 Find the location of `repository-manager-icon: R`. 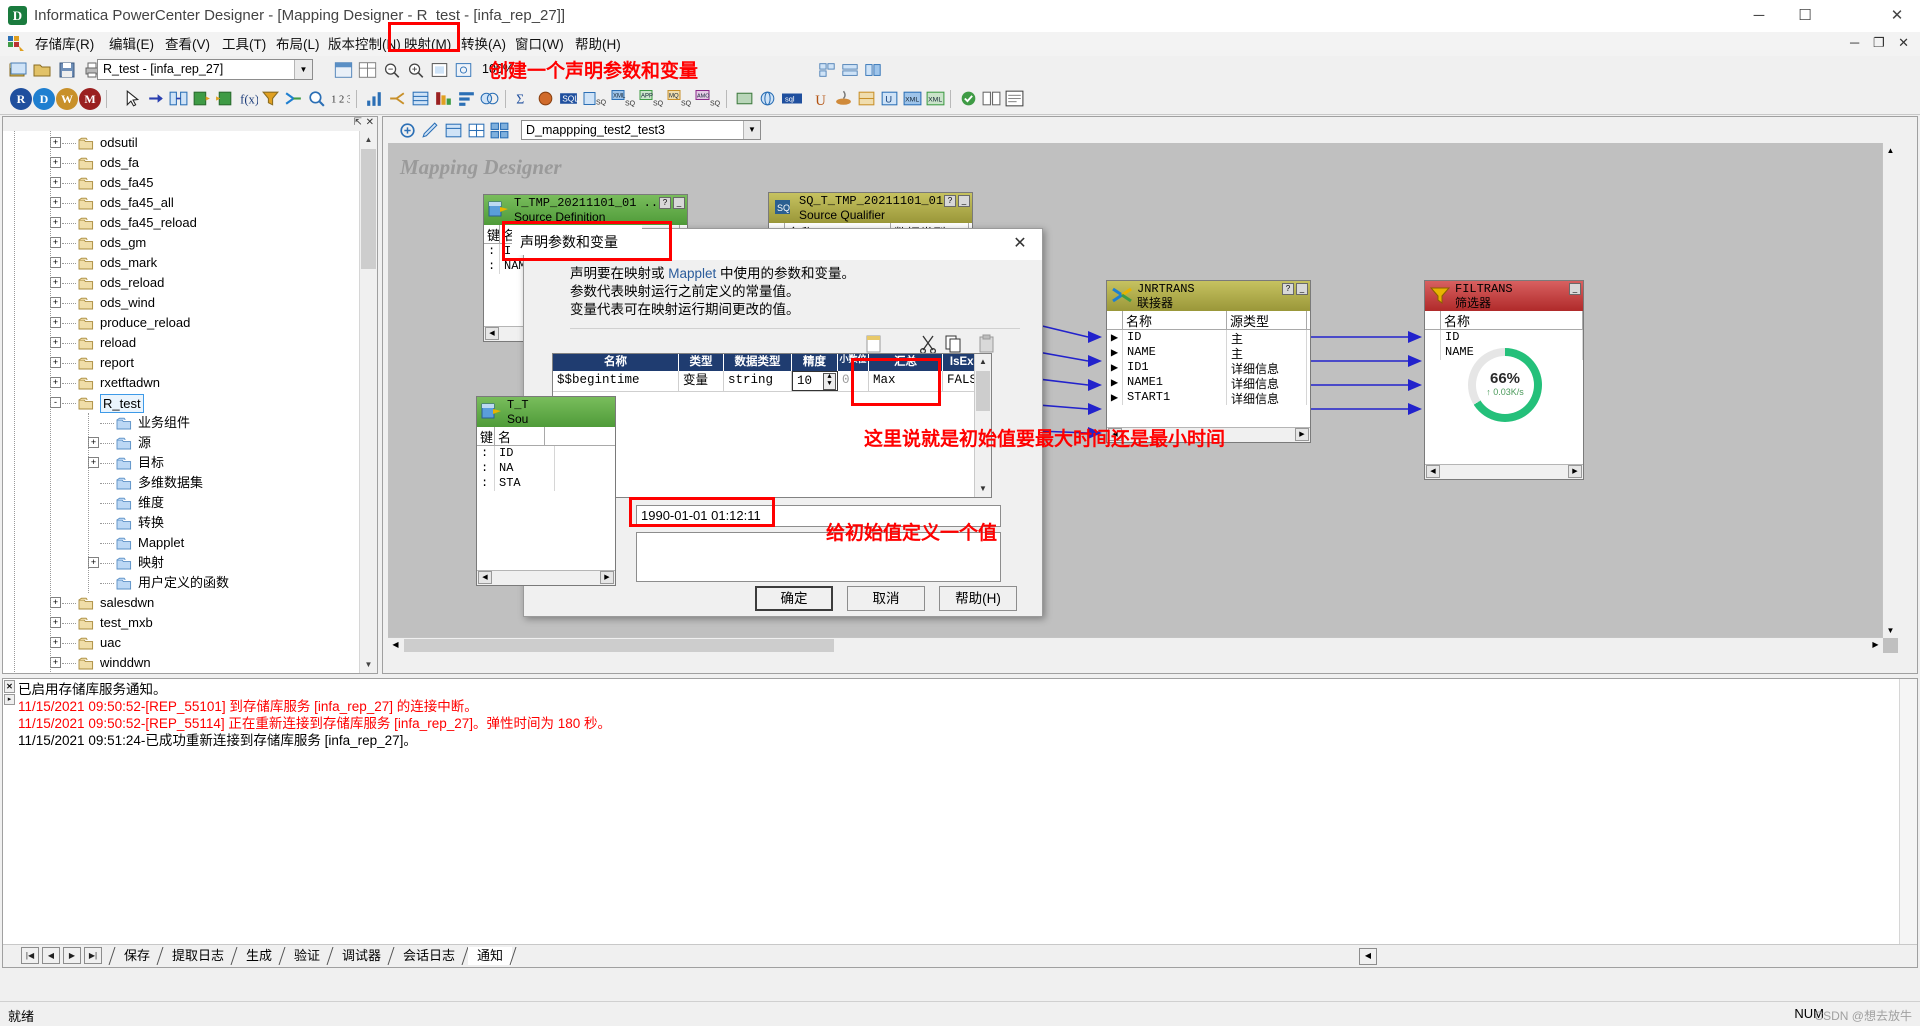

repository-manager-icon: R is located at coordinates (21, 99).